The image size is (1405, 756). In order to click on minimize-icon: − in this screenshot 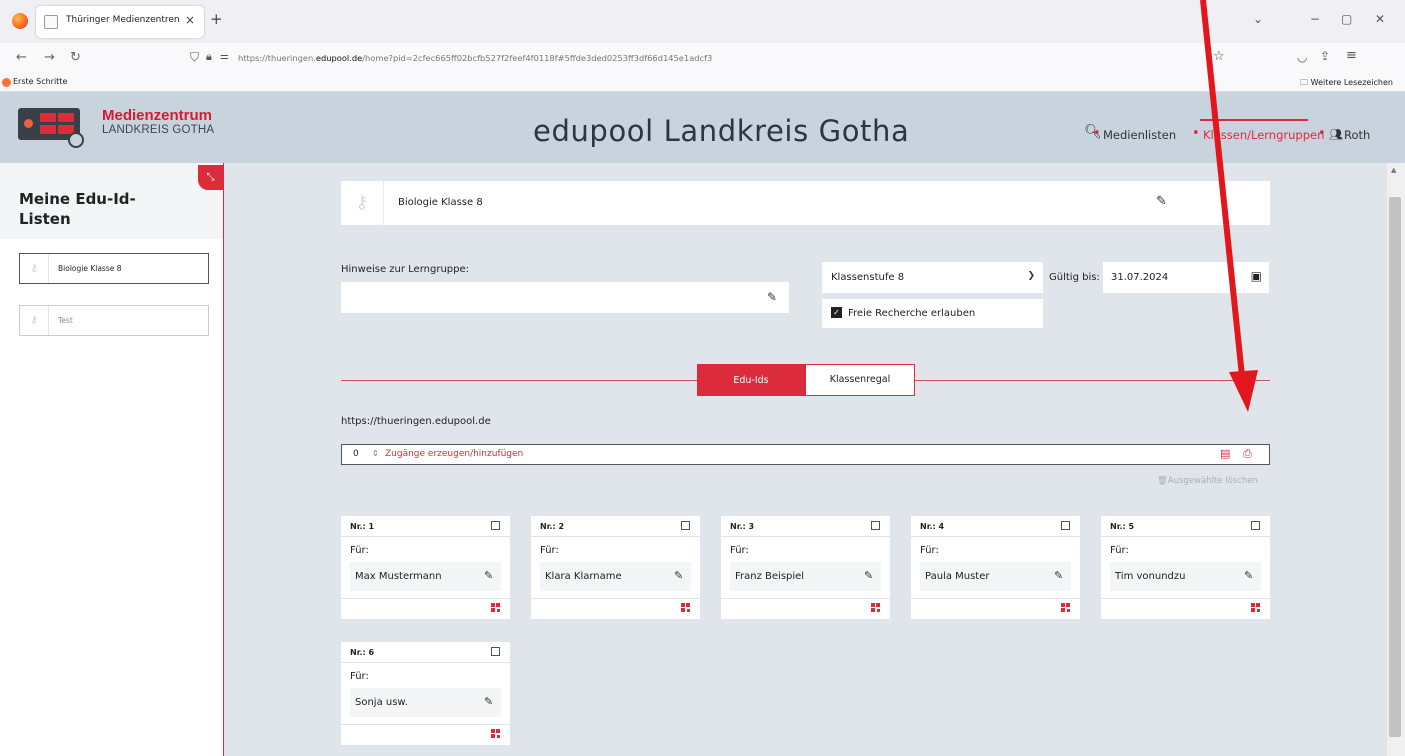, I will do `click(1315, 19)`.